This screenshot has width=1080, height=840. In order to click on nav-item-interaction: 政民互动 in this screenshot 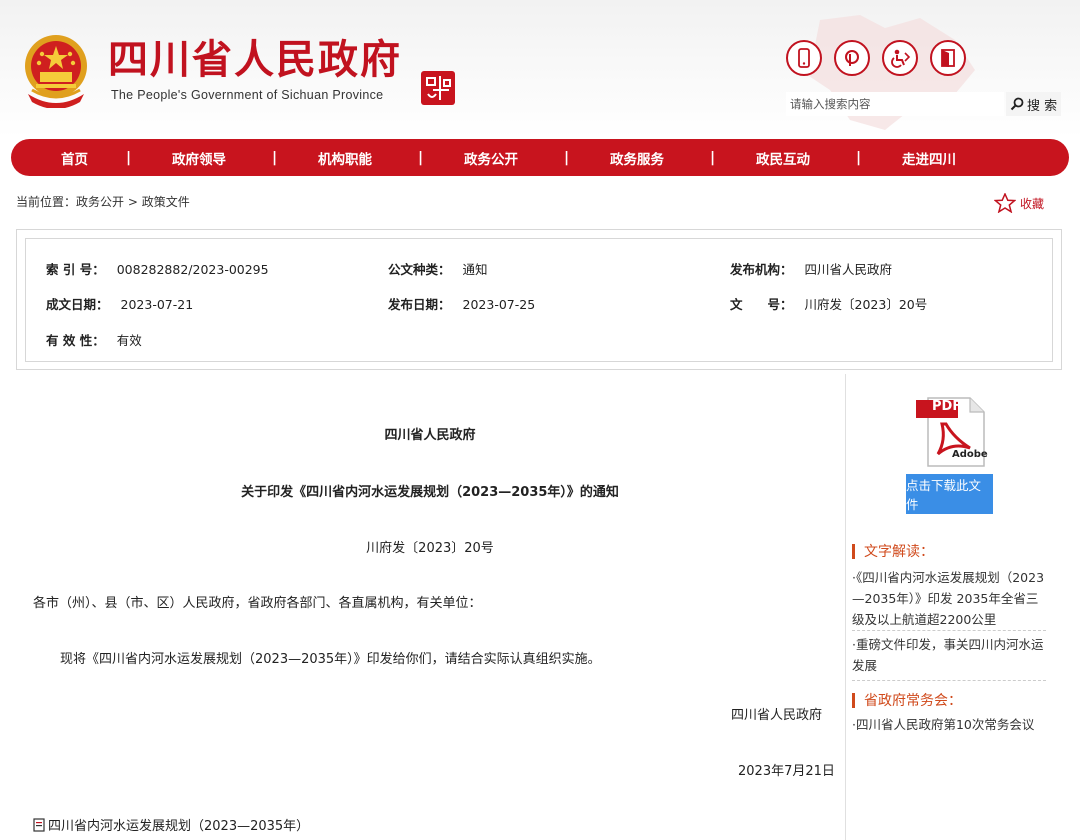, I will do `click(783, 158)`.